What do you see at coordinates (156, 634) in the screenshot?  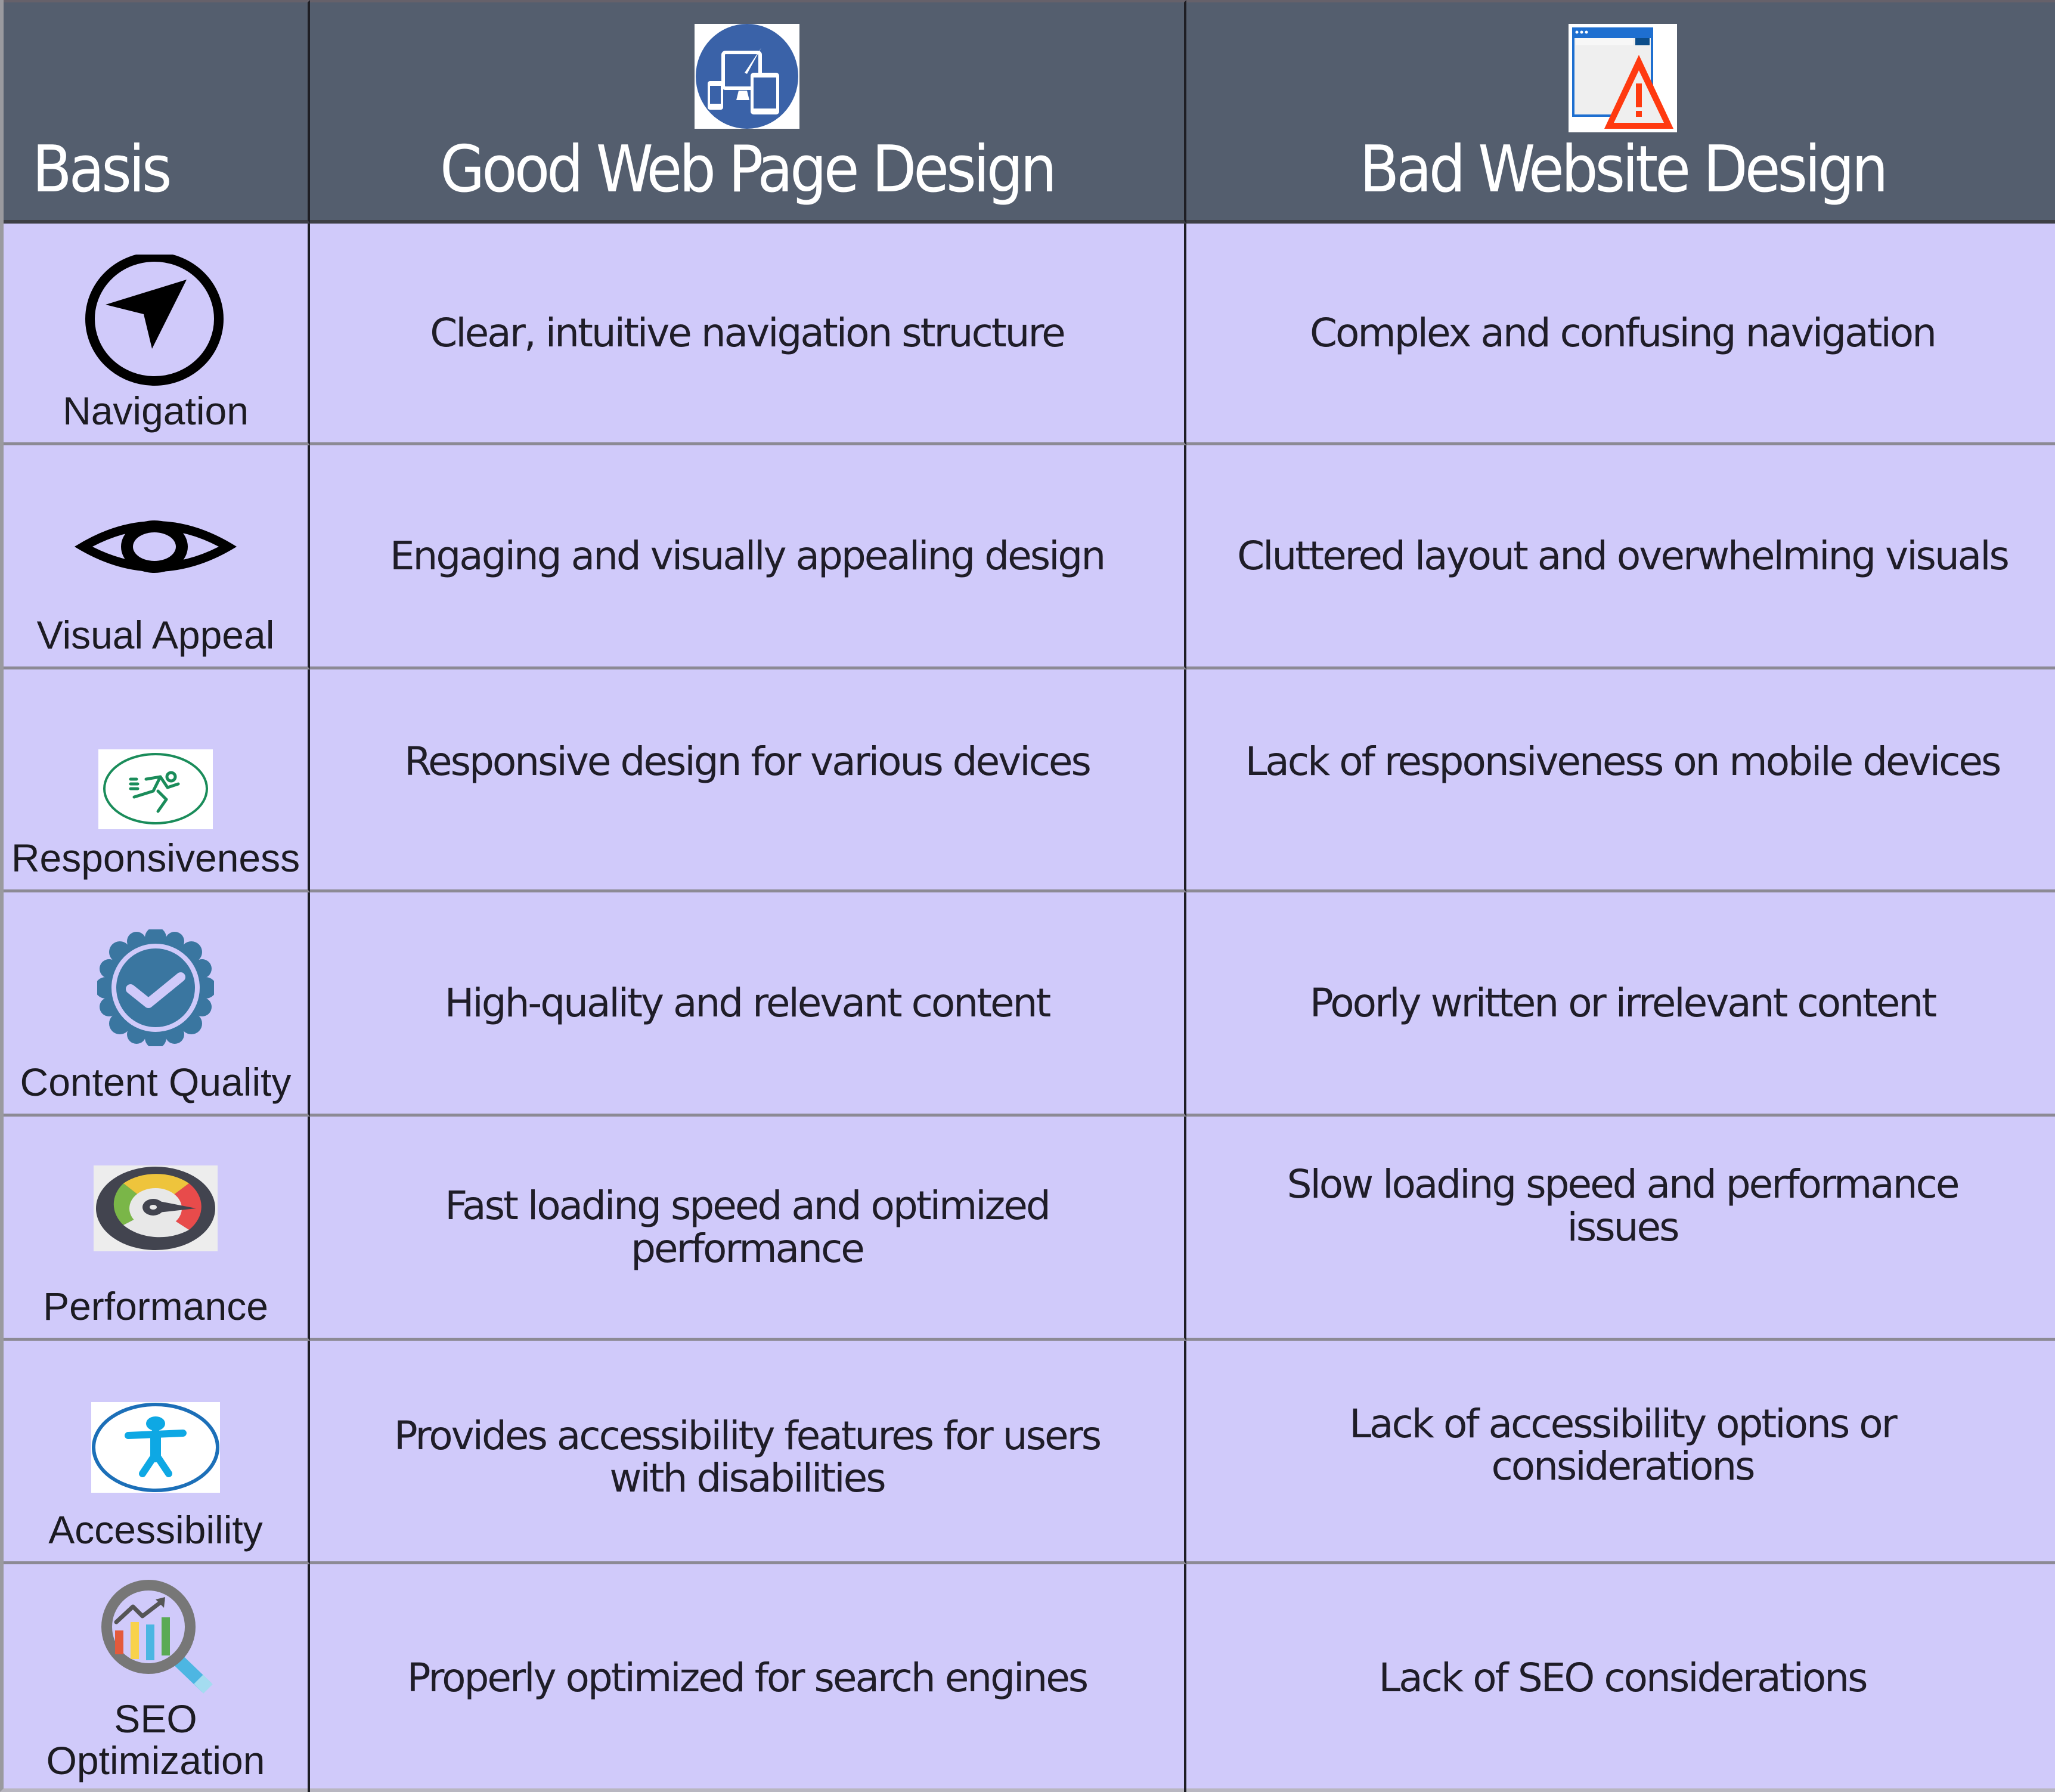 I see `basis-label: Visual Appeal` at bounding box center [156, 634].